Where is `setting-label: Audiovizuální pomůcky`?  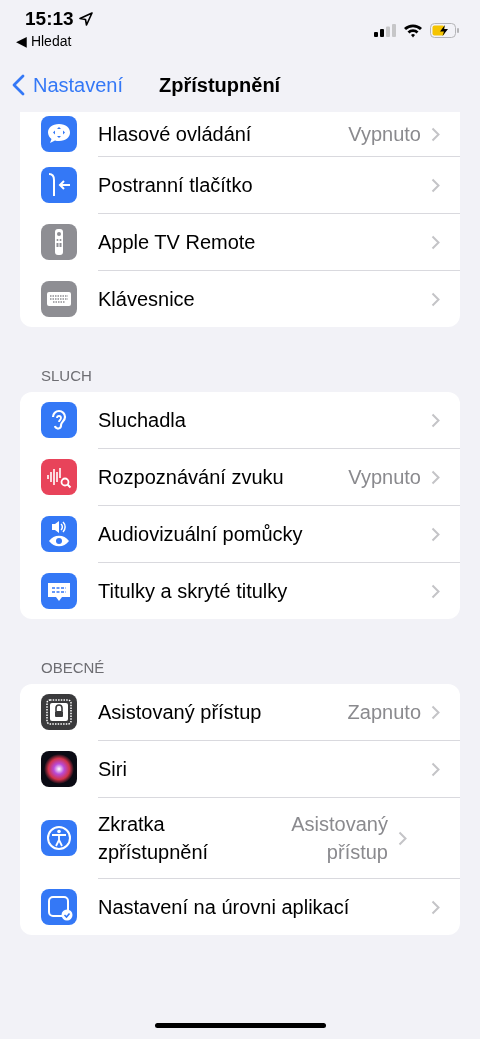 setting-label: Audiovizuální pomůcky is located at coordinates (259, 534).